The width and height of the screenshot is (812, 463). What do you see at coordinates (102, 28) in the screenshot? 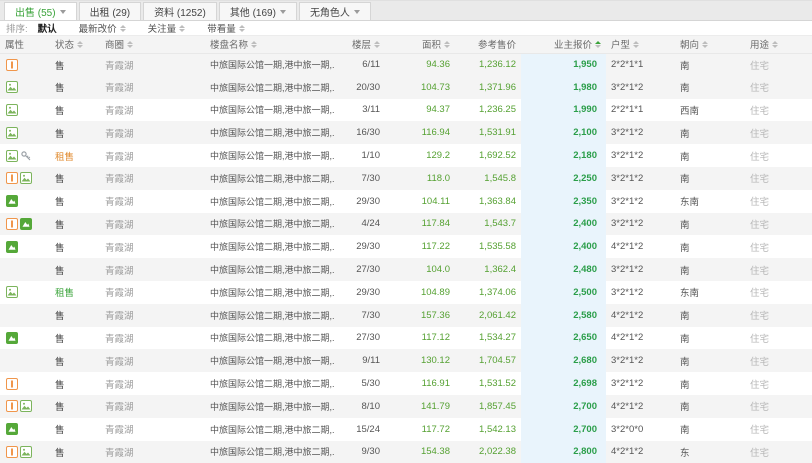
I see `sort-option-1: 最新改价` at bounding box center [102, 28].